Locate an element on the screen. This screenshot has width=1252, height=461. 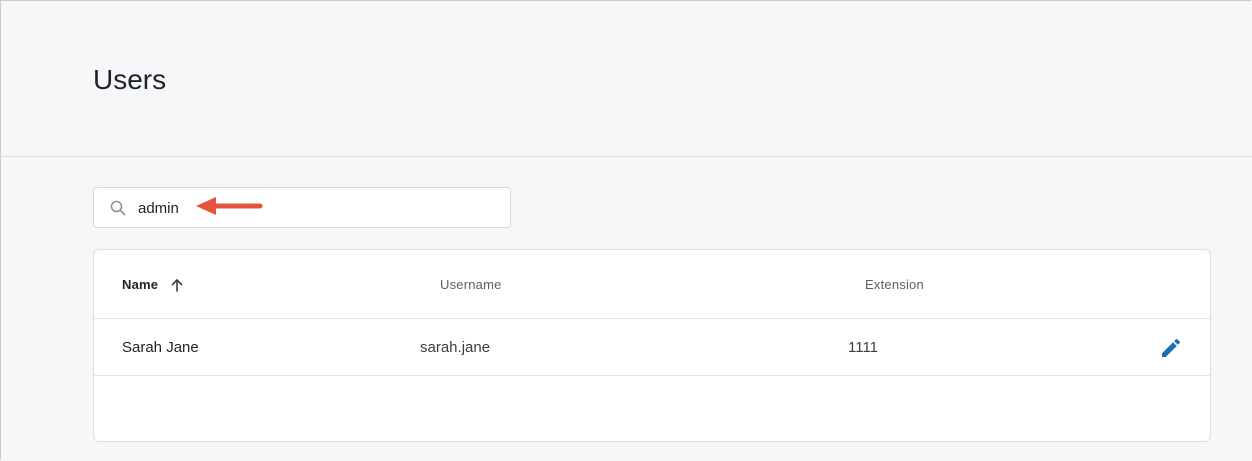
table-header-row: Name Username Extension is located at coordinates (652, 284).